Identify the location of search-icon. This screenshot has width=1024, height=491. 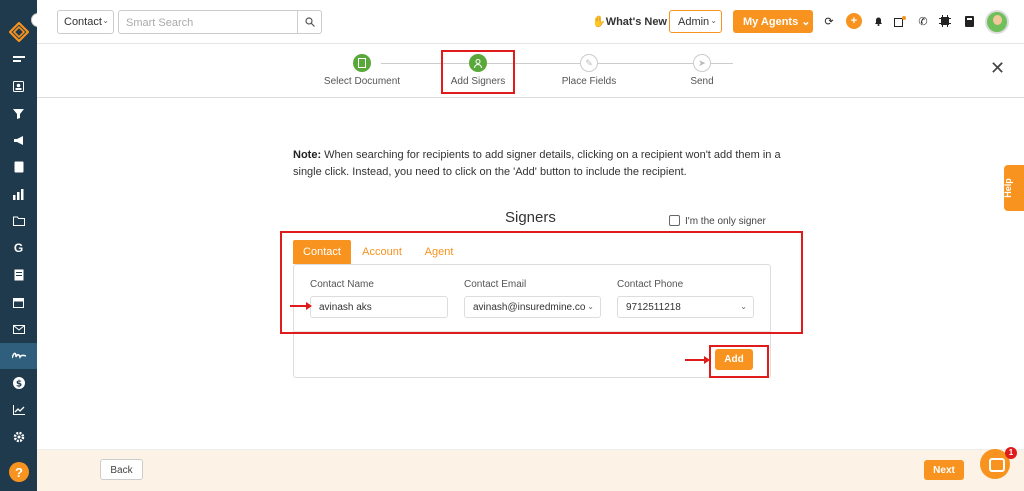
(309, 22).